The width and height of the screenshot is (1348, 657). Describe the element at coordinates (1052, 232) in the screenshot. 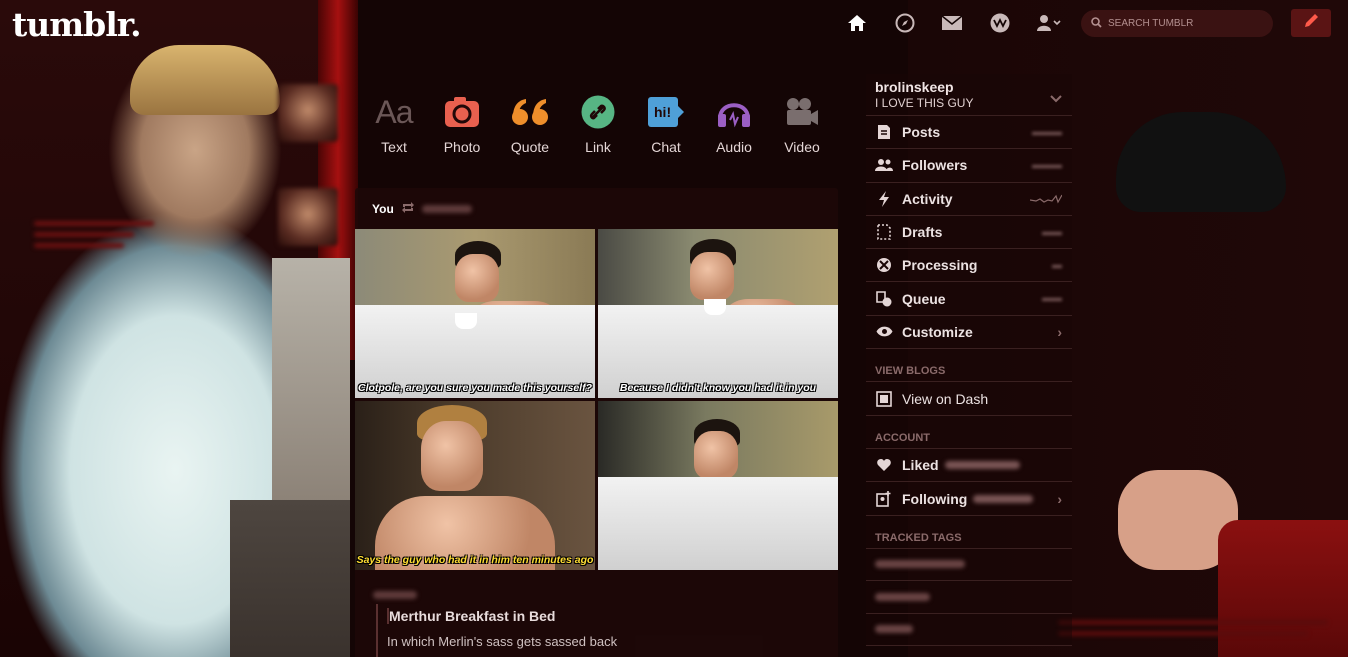

I see `drafts-count-blurred: ▬▬` at that location.